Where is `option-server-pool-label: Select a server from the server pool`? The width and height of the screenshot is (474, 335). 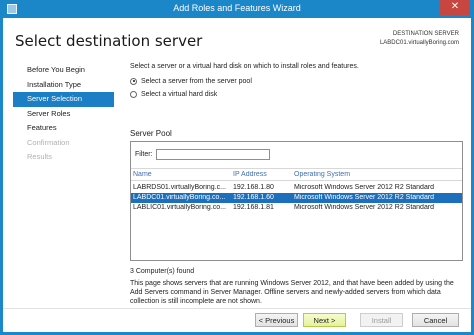 option-server-pool-label: Select a server from the server pool is located at coordinates (196, 81).